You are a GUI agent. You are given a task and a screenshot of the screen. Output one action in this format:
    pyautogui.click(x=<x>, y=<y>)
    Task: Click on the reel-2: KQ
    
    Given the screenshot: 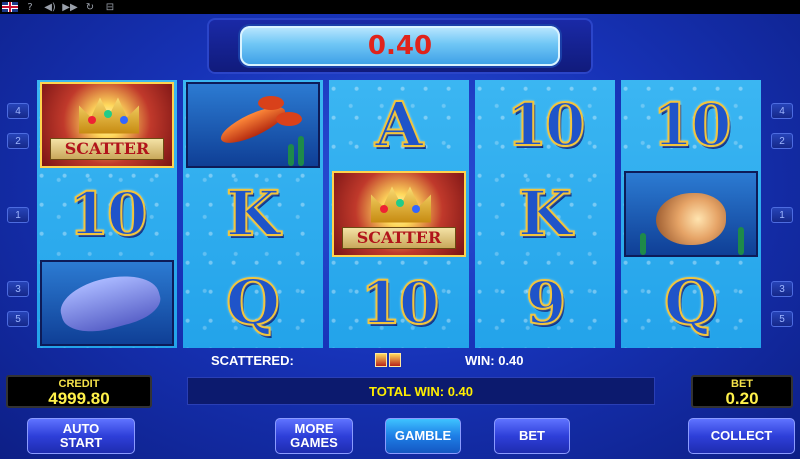 What is the action you would take?
    pyautogui.click(x=253, y=214)
    